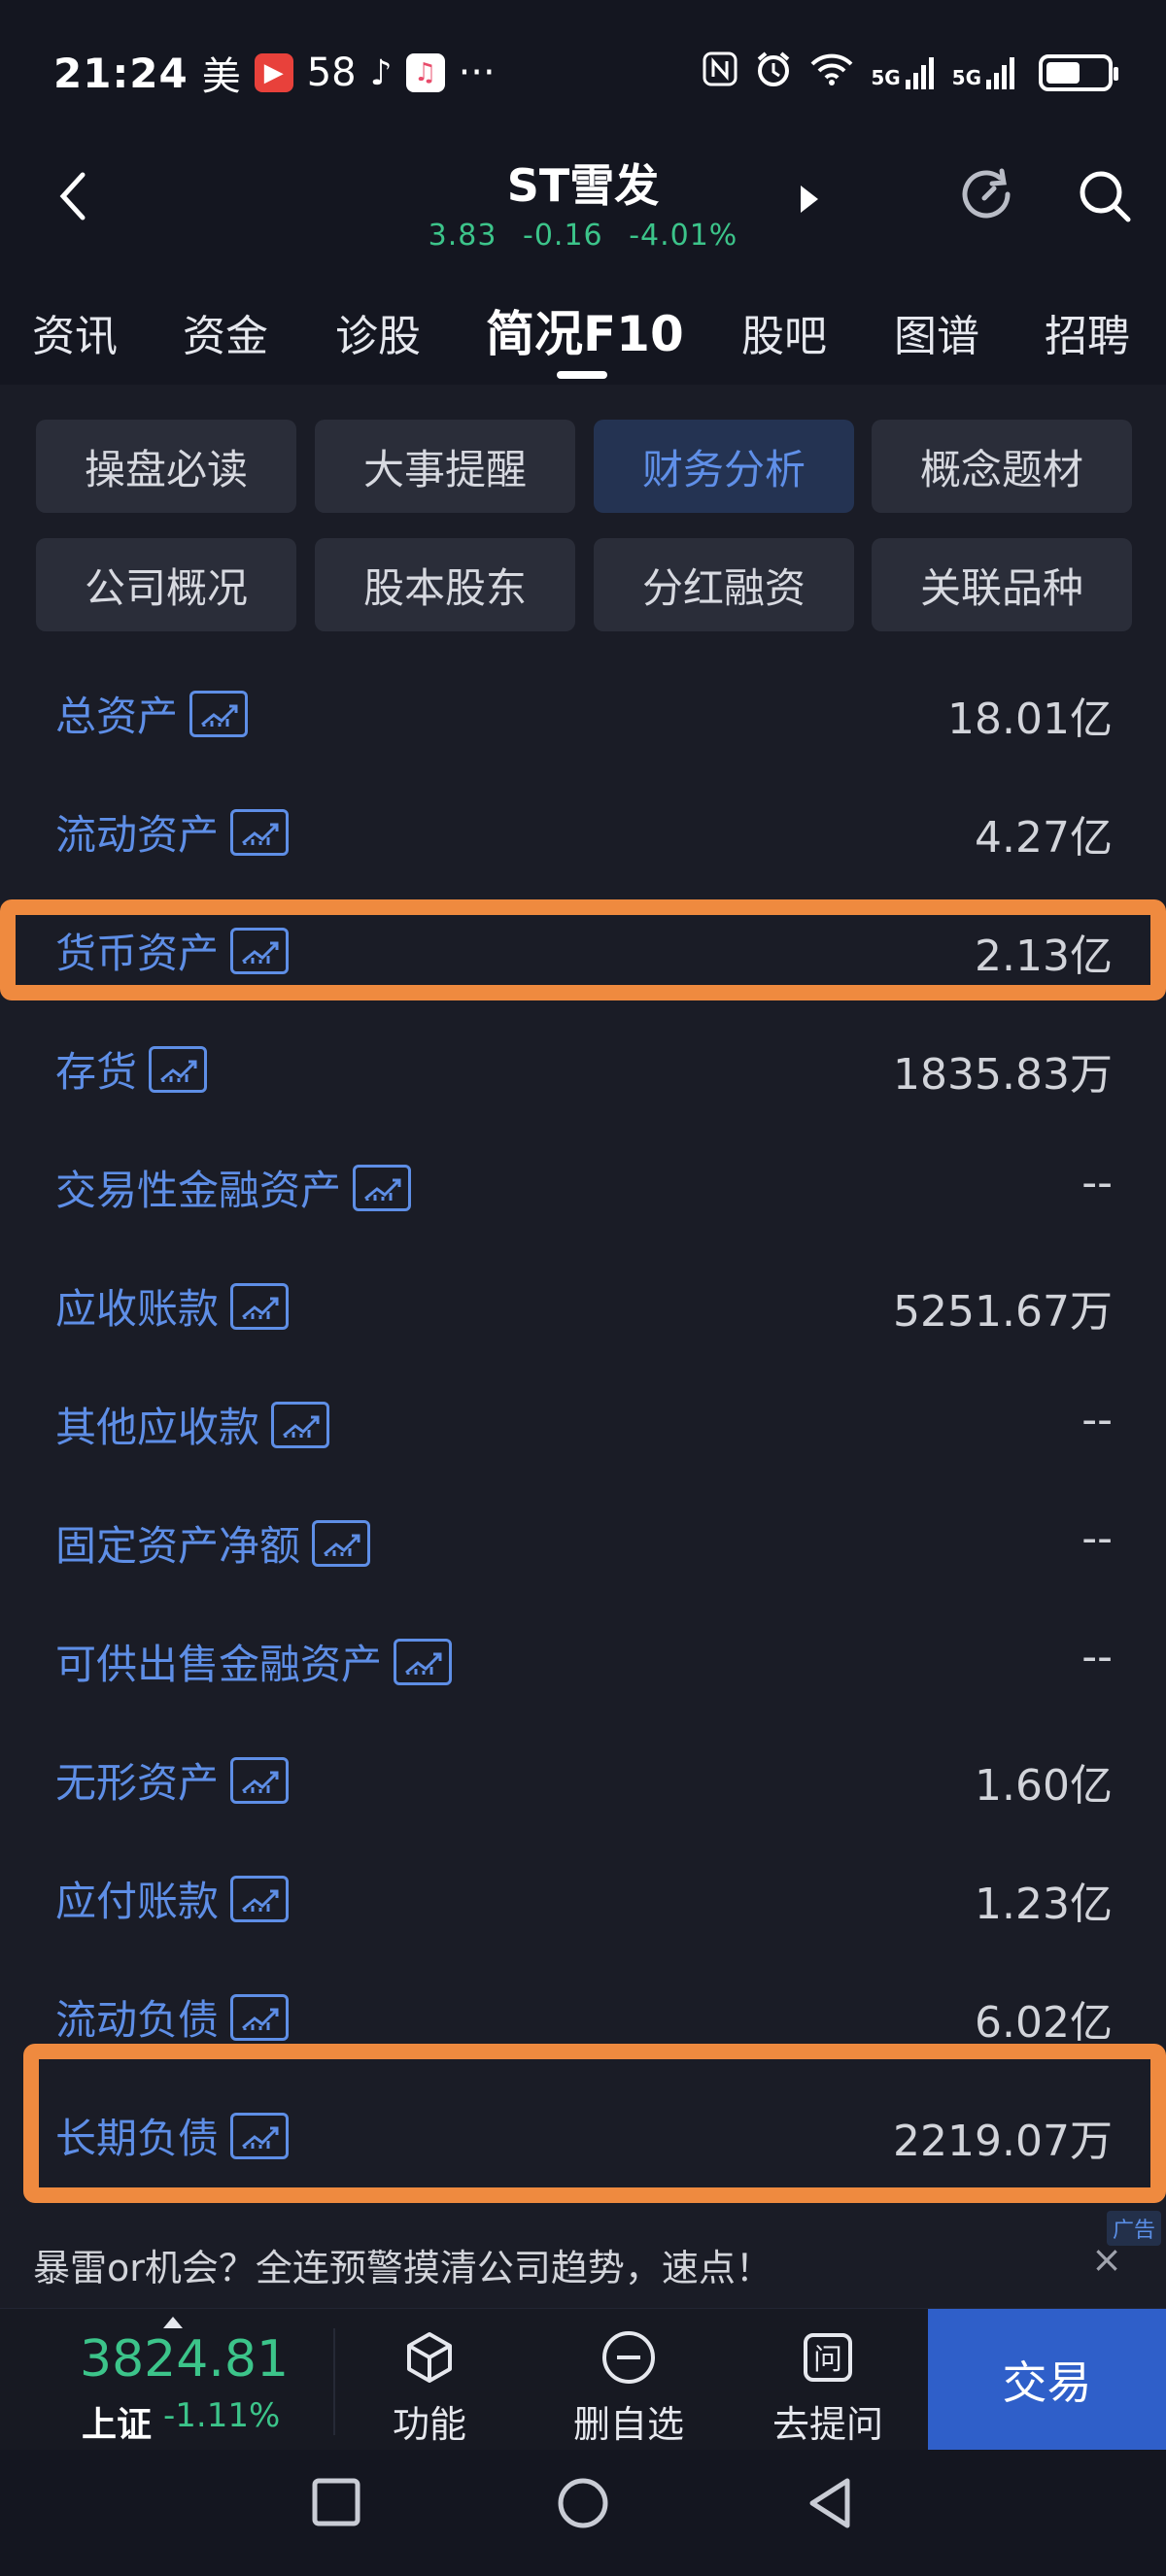 Image resolution: width=1166 pixels, height=2576 pixels. Describe the element at coordinates (831, 73) in the screenshot. I see `wifi-icon` at that location.